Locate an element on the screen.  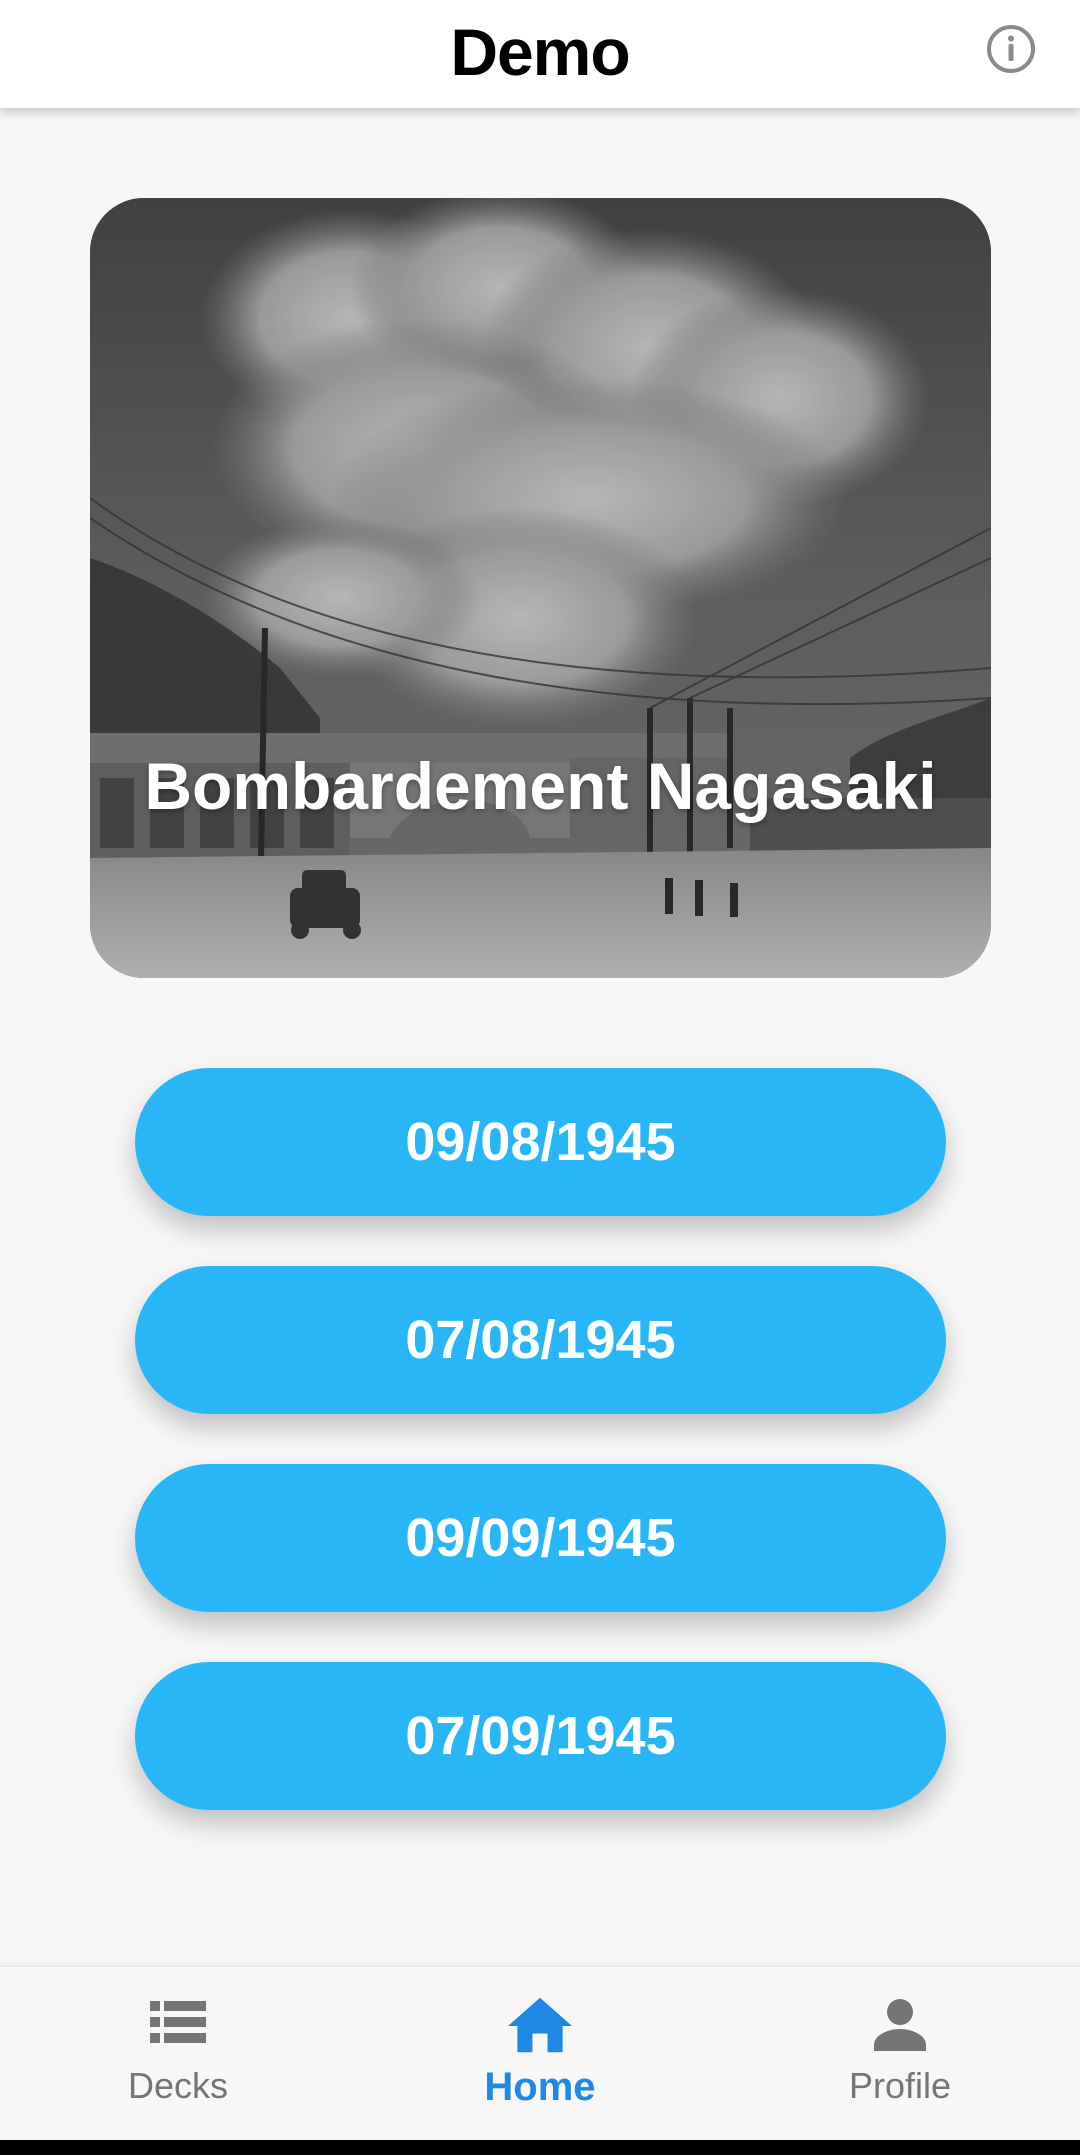
answer-button-4: 07/09/1945 is located at coordinates (540, 1736).